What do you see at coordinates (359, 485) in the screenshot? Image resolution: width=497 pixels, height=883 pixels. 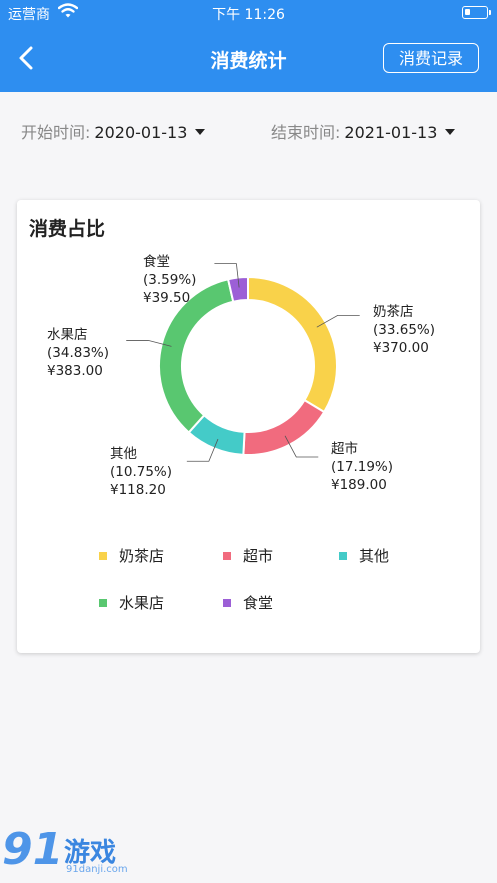 I see `slice-label-amount-label-1: ¥189.00` at bounding box center [359, 485].